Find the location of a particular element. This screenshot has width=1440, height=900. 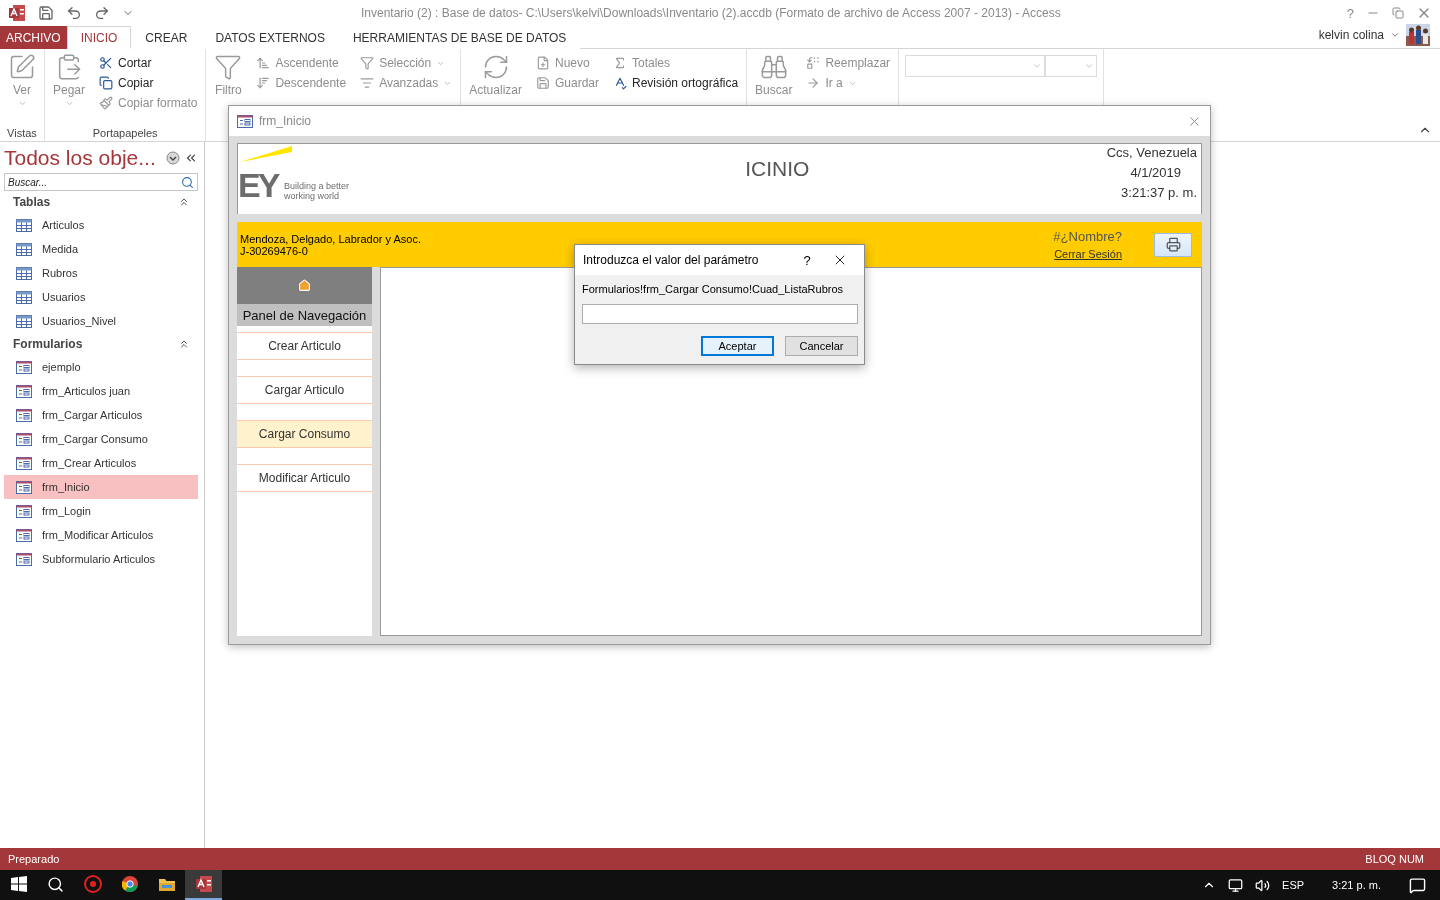

nav-item: frm_Cargar Consumo is located at coordinates (101, 439).